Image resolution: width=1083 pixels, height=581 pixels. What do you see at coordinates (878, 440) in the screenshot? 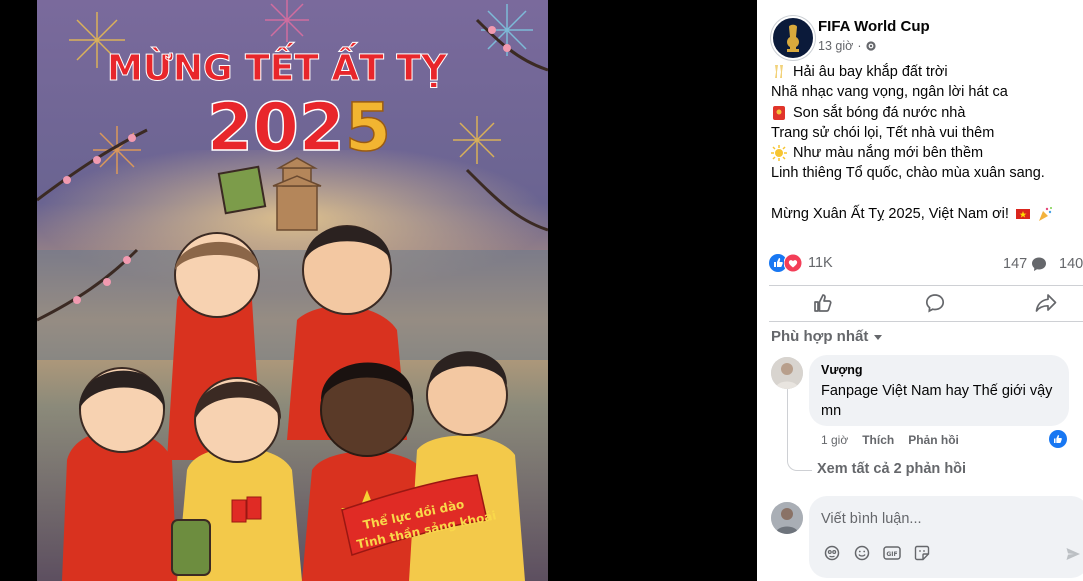
I see `comment-like-link: Thích` at bounding box center [878, 440].